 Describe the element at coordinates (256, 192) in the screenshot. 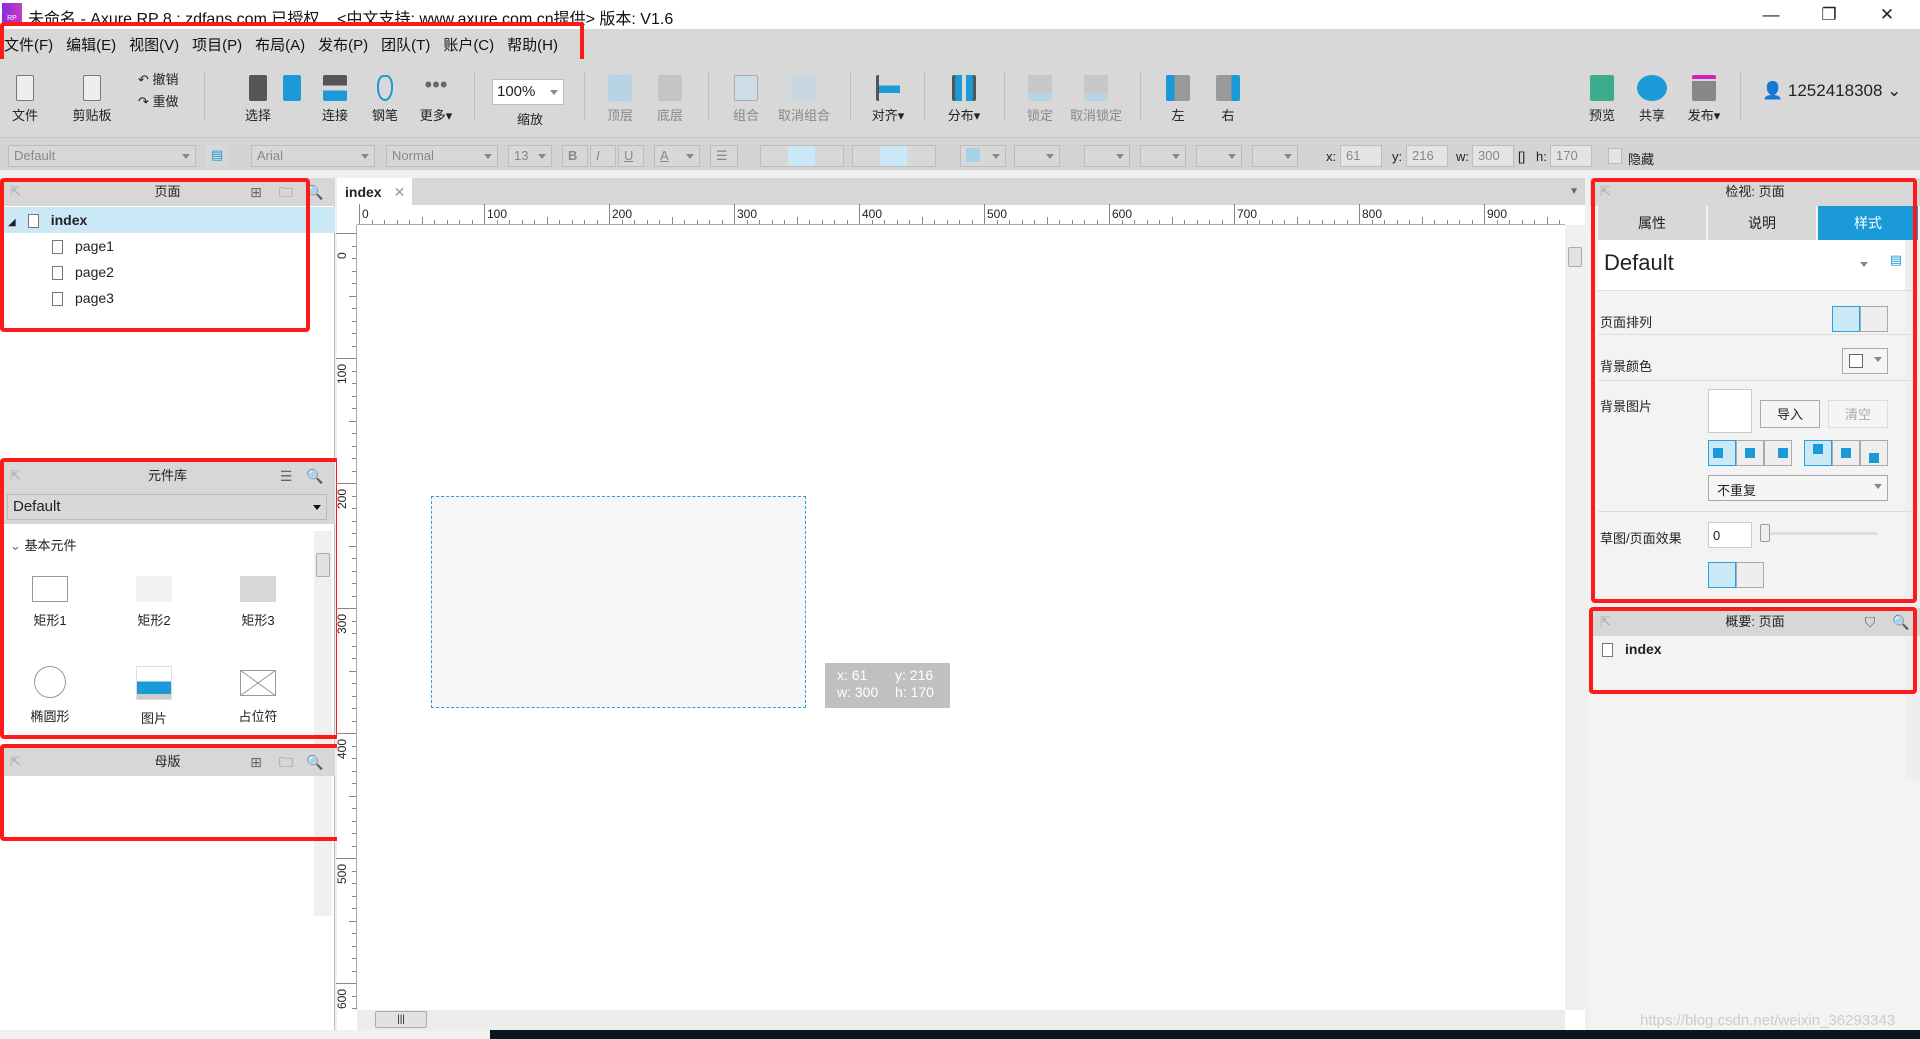

I see `add-page-icon: ⊞` at that location.